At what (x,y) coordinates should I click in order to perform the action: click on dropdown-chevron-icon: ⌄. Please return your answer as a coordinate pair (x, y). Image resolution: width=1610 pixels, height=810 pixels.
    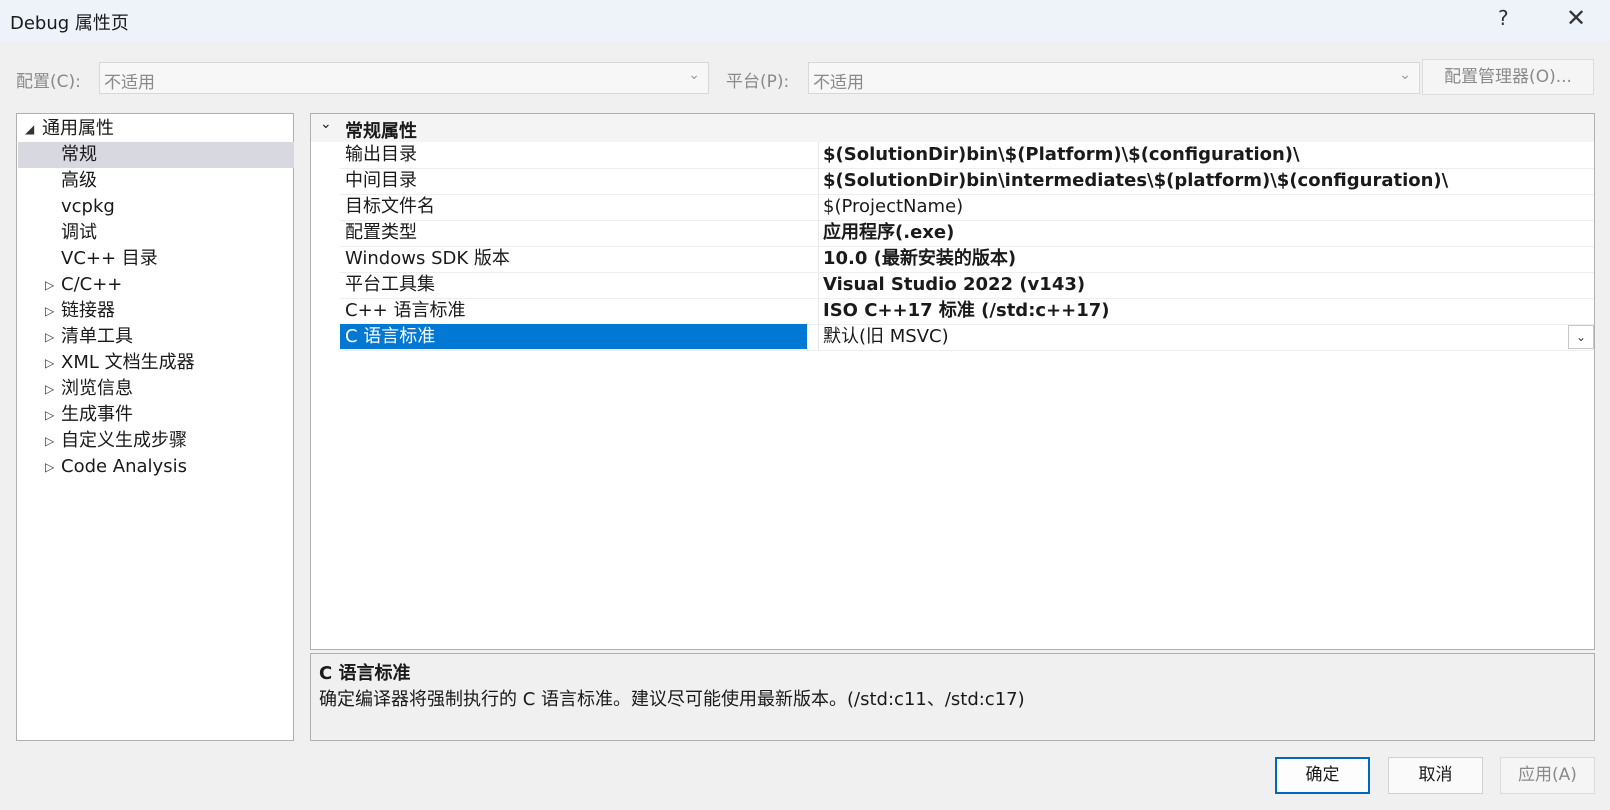
    Looking at the image, I should click on (1581, 337).